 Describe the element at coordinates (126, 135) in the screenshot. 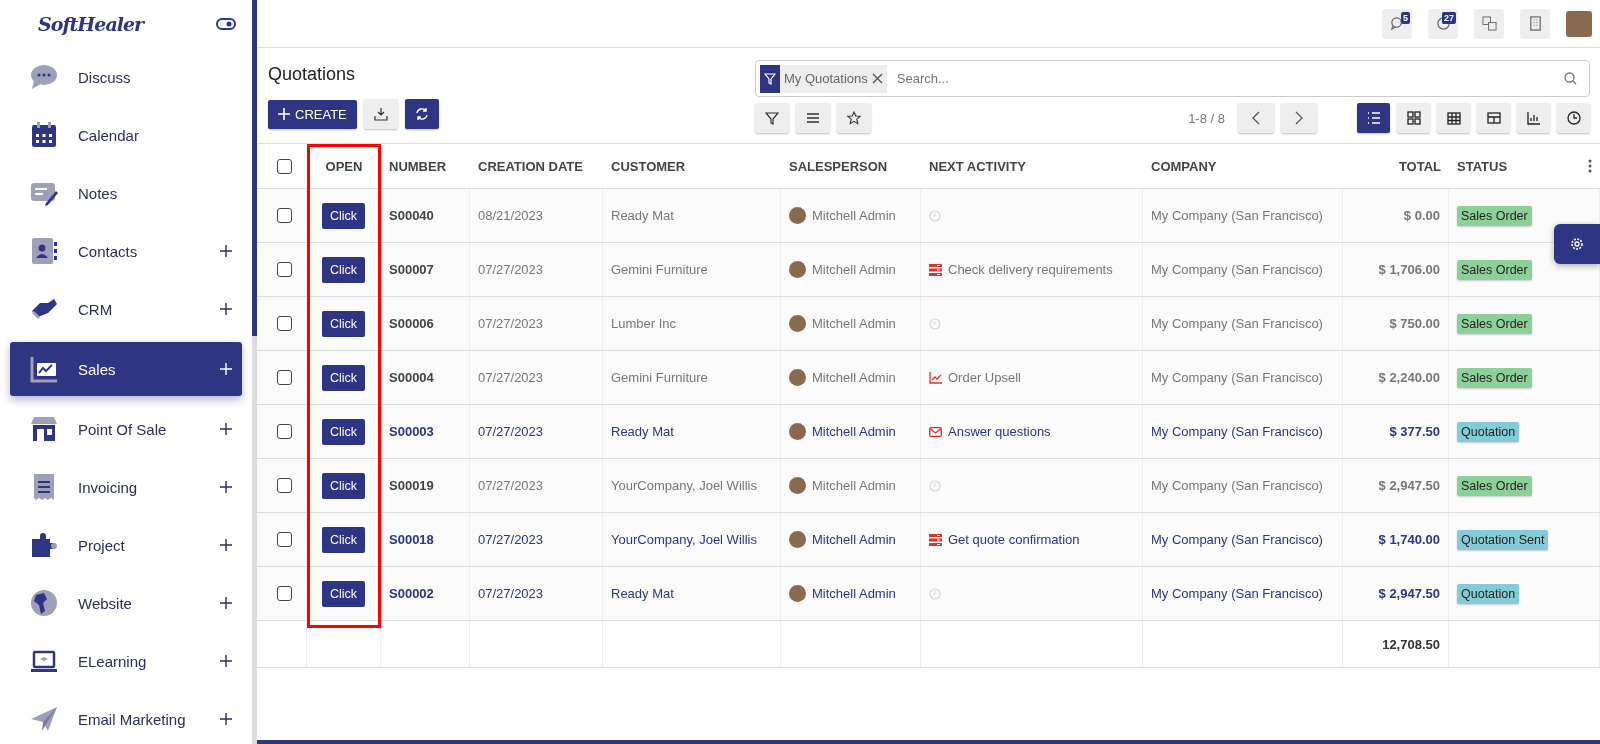

I see `sidebar-item: Calendar` at that location.